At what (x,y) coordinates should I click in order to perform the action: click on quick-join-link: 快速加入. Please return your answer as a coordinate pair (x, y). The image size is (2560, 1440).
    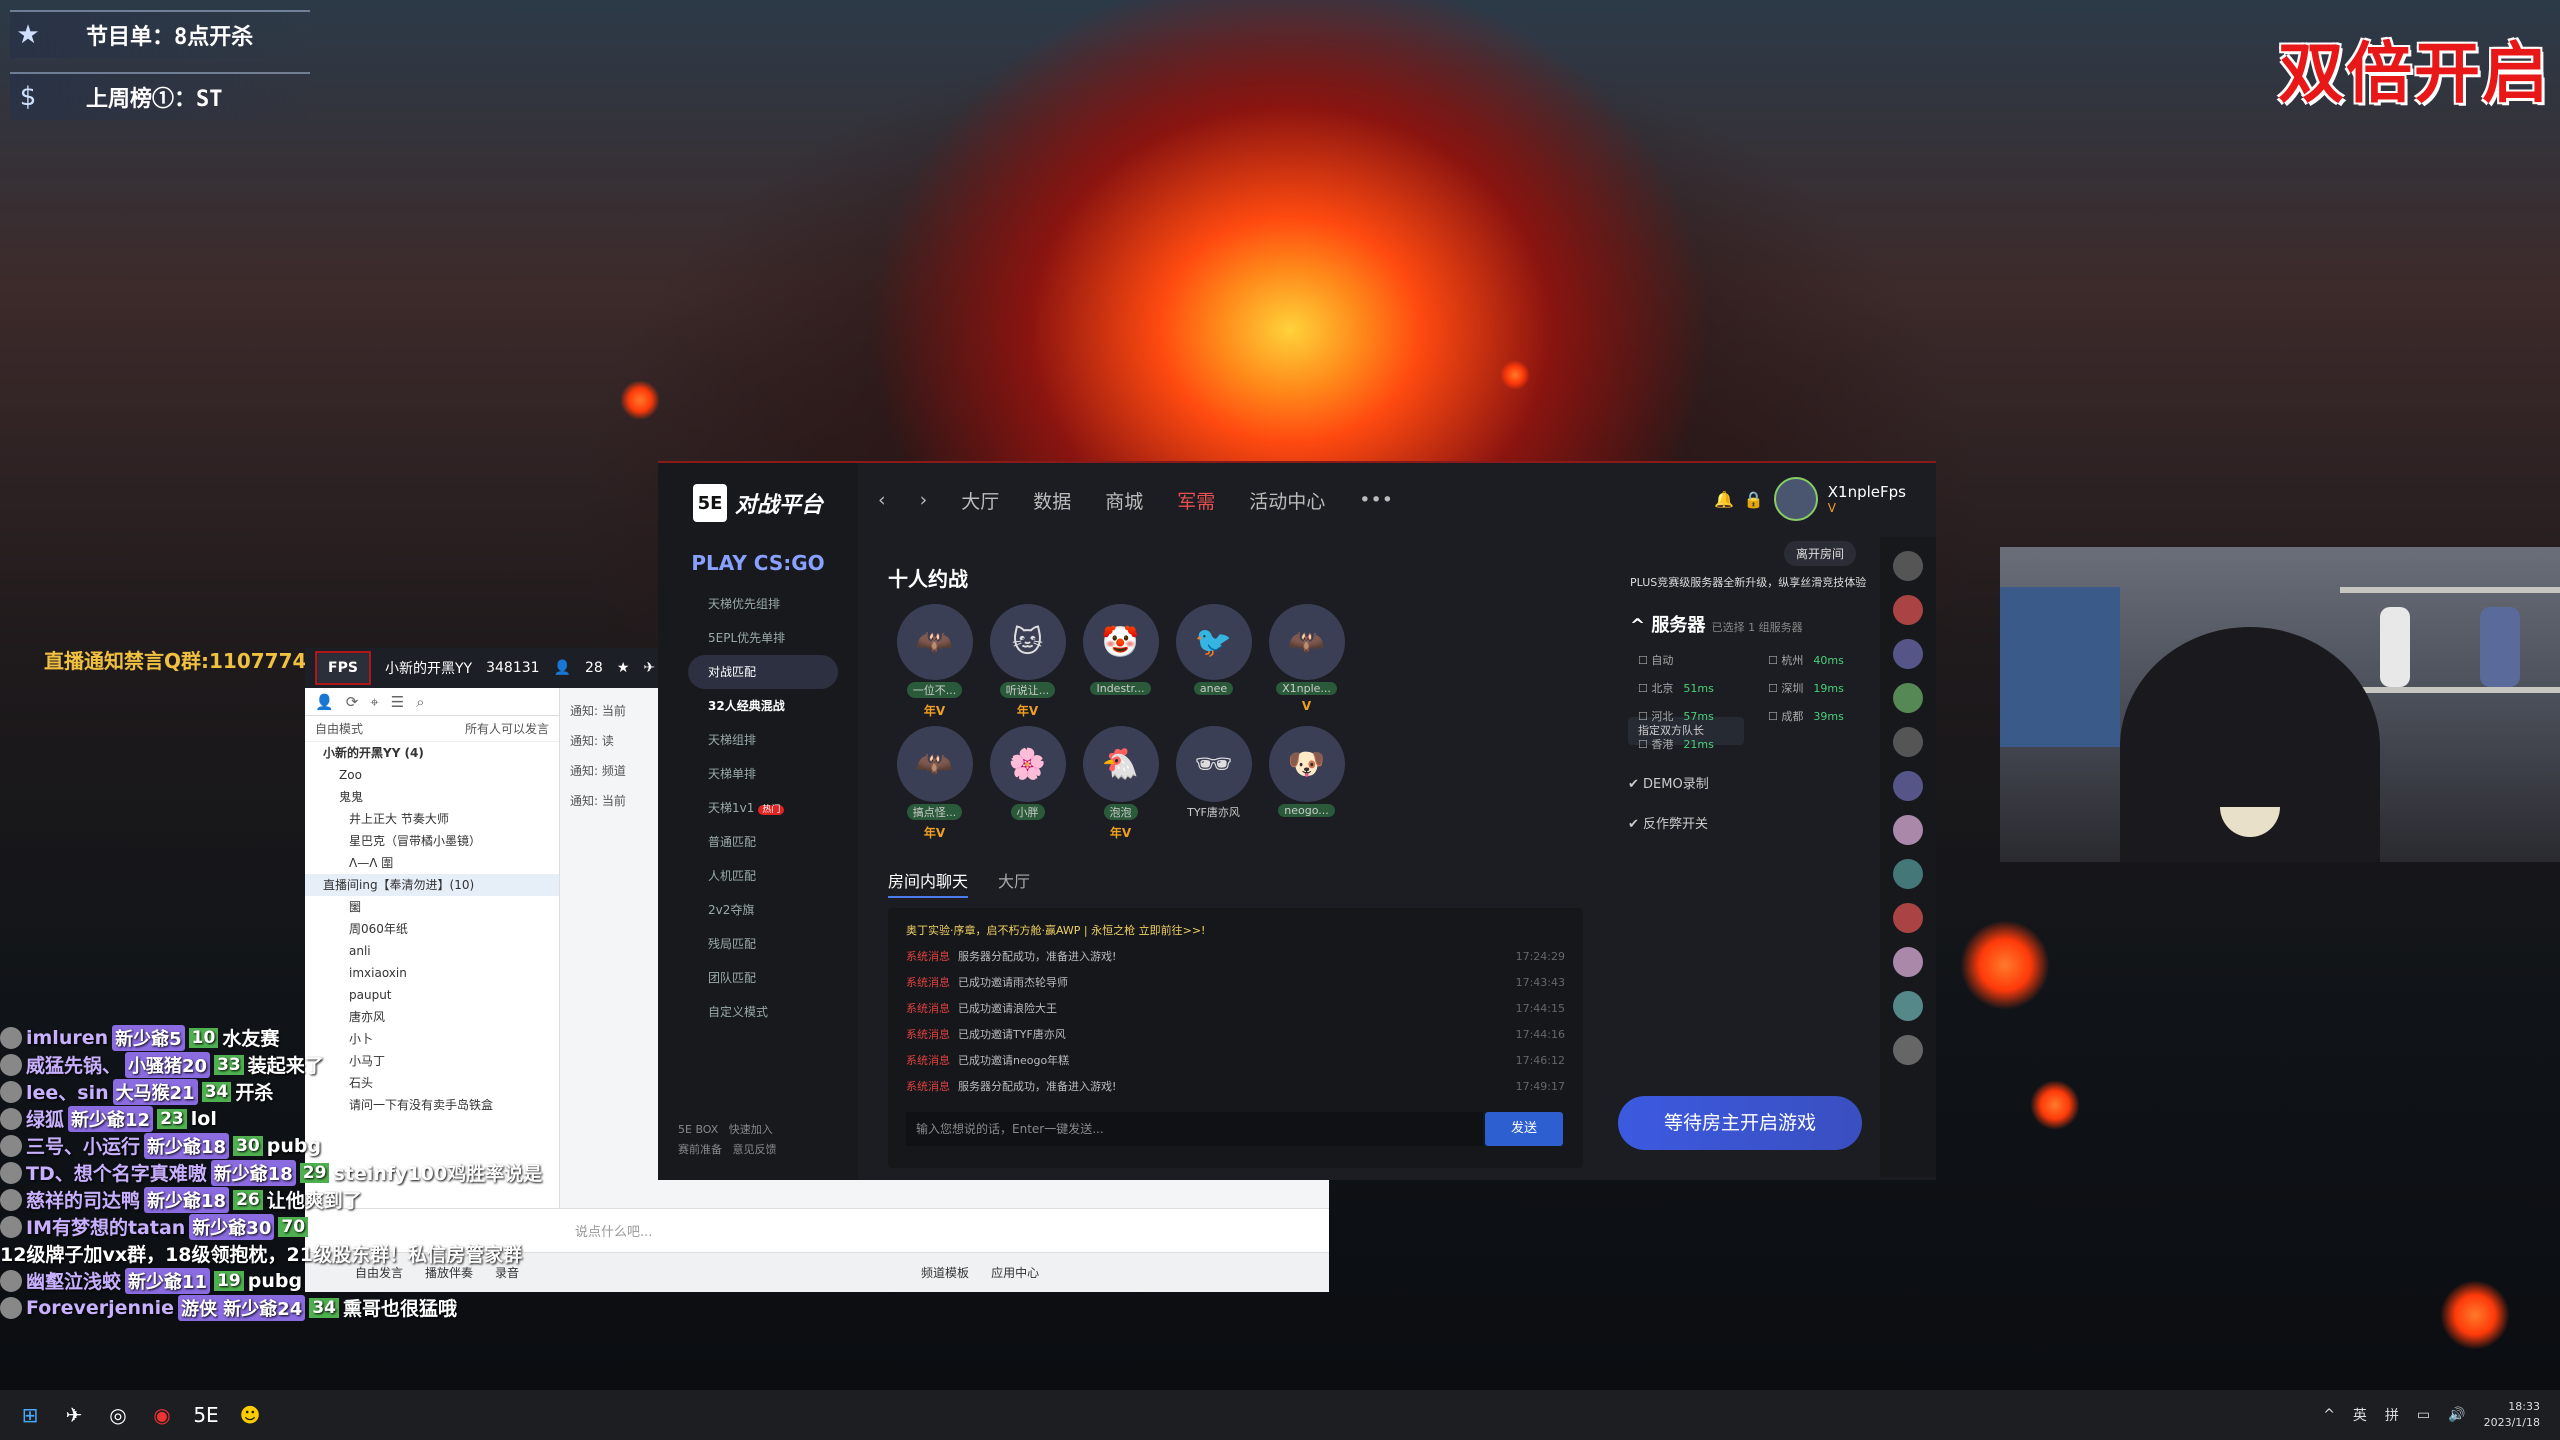
    Looking at the image, I should click on (751, 1129).